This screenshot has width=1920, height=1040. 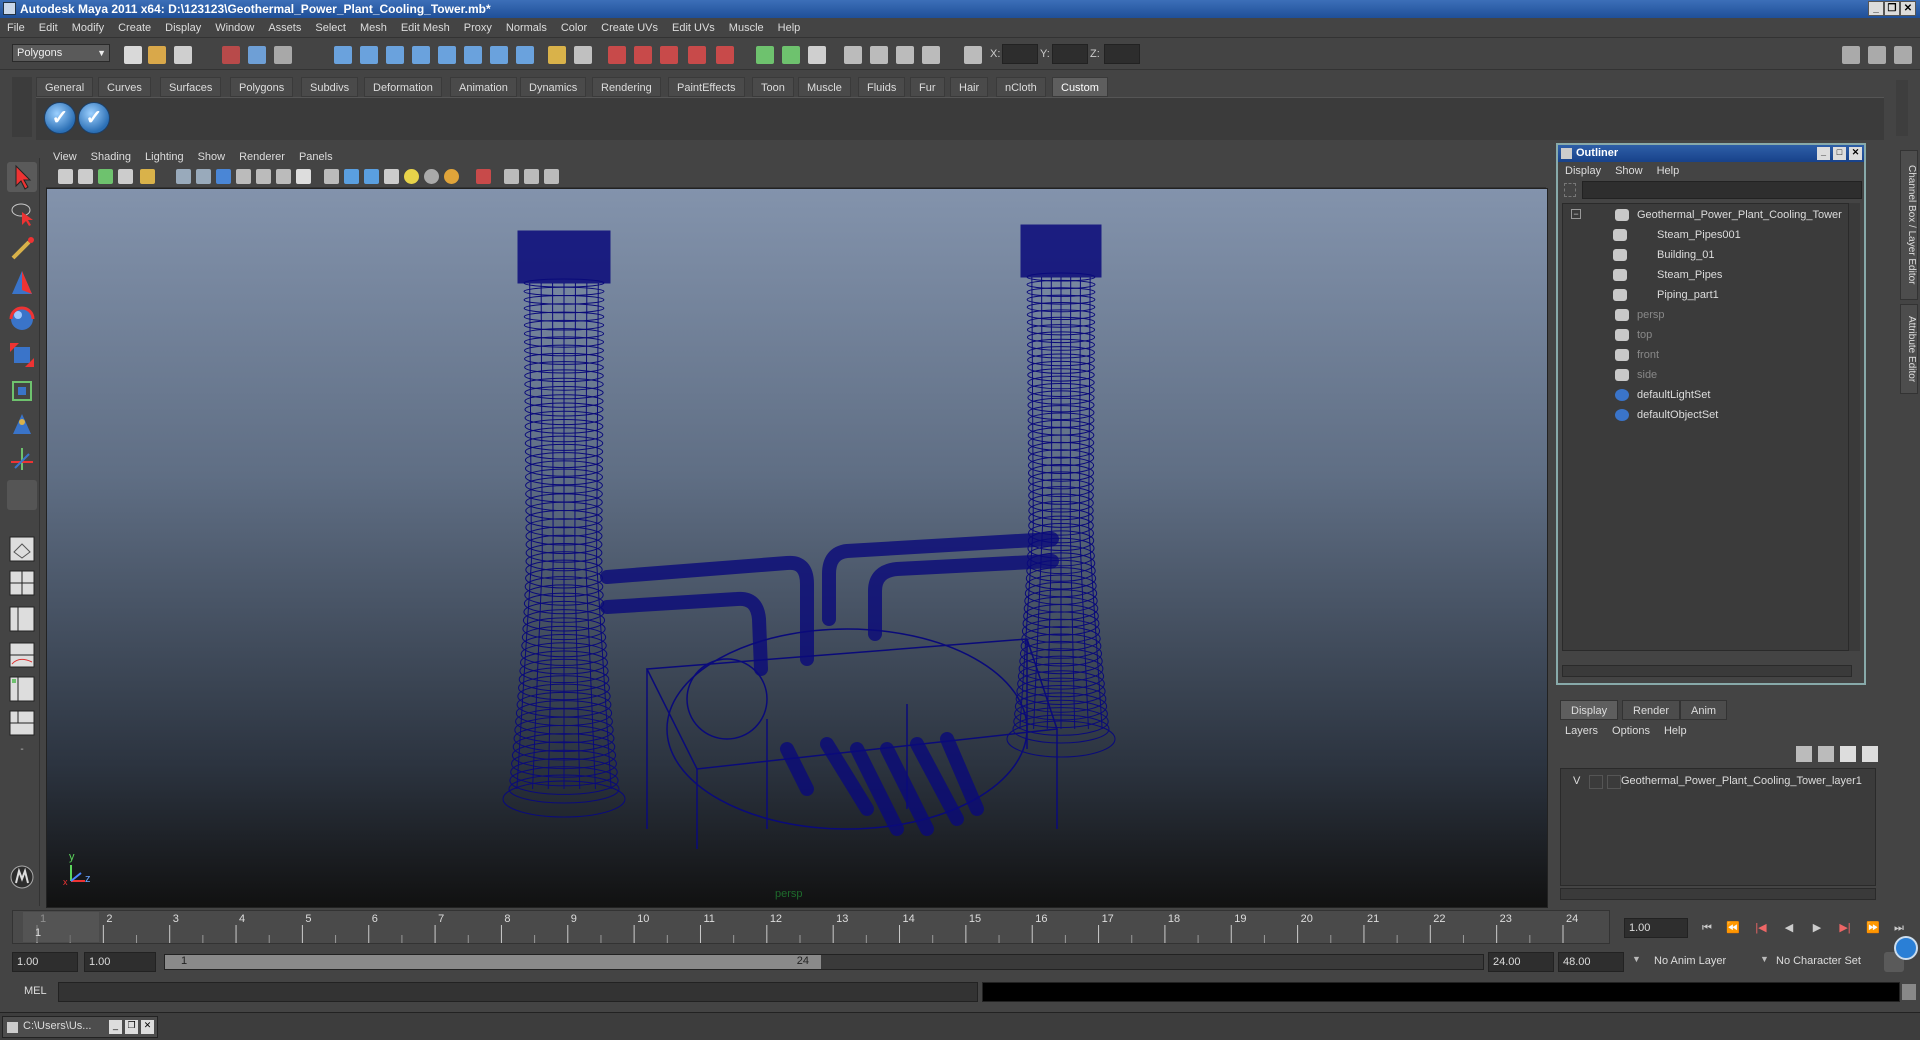 I want to click on all-lights-icon, so click(x=431, y=176).